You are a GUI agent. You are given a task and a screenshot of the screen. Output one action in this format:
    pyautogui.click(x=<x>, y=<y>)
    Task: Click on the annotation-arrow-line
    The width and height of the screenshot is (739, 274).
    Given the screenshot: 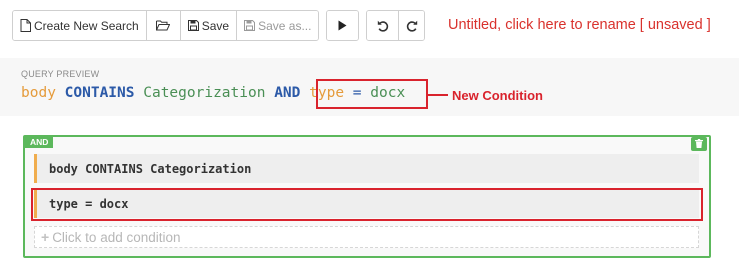 What is the action you would take?
    pyautogui.click(x=438, y=95)
    